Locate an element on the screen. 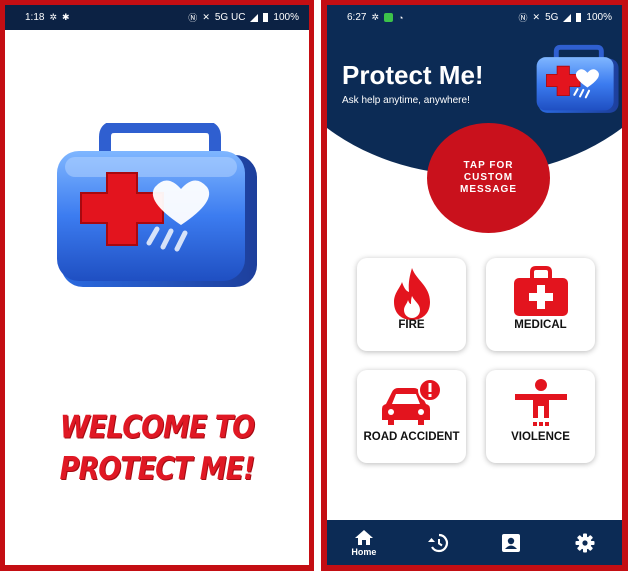 The height and width of the screenshot is (571, 628). app-badge-icon is located at coordinates (389, 17).